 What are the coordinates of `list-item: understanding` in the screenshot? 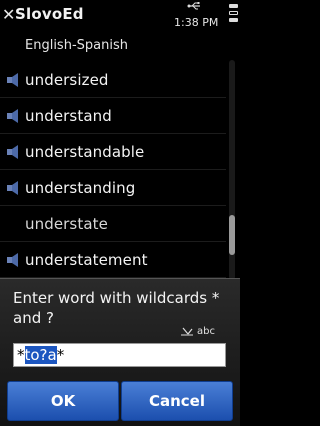 It's located at (113, 188).